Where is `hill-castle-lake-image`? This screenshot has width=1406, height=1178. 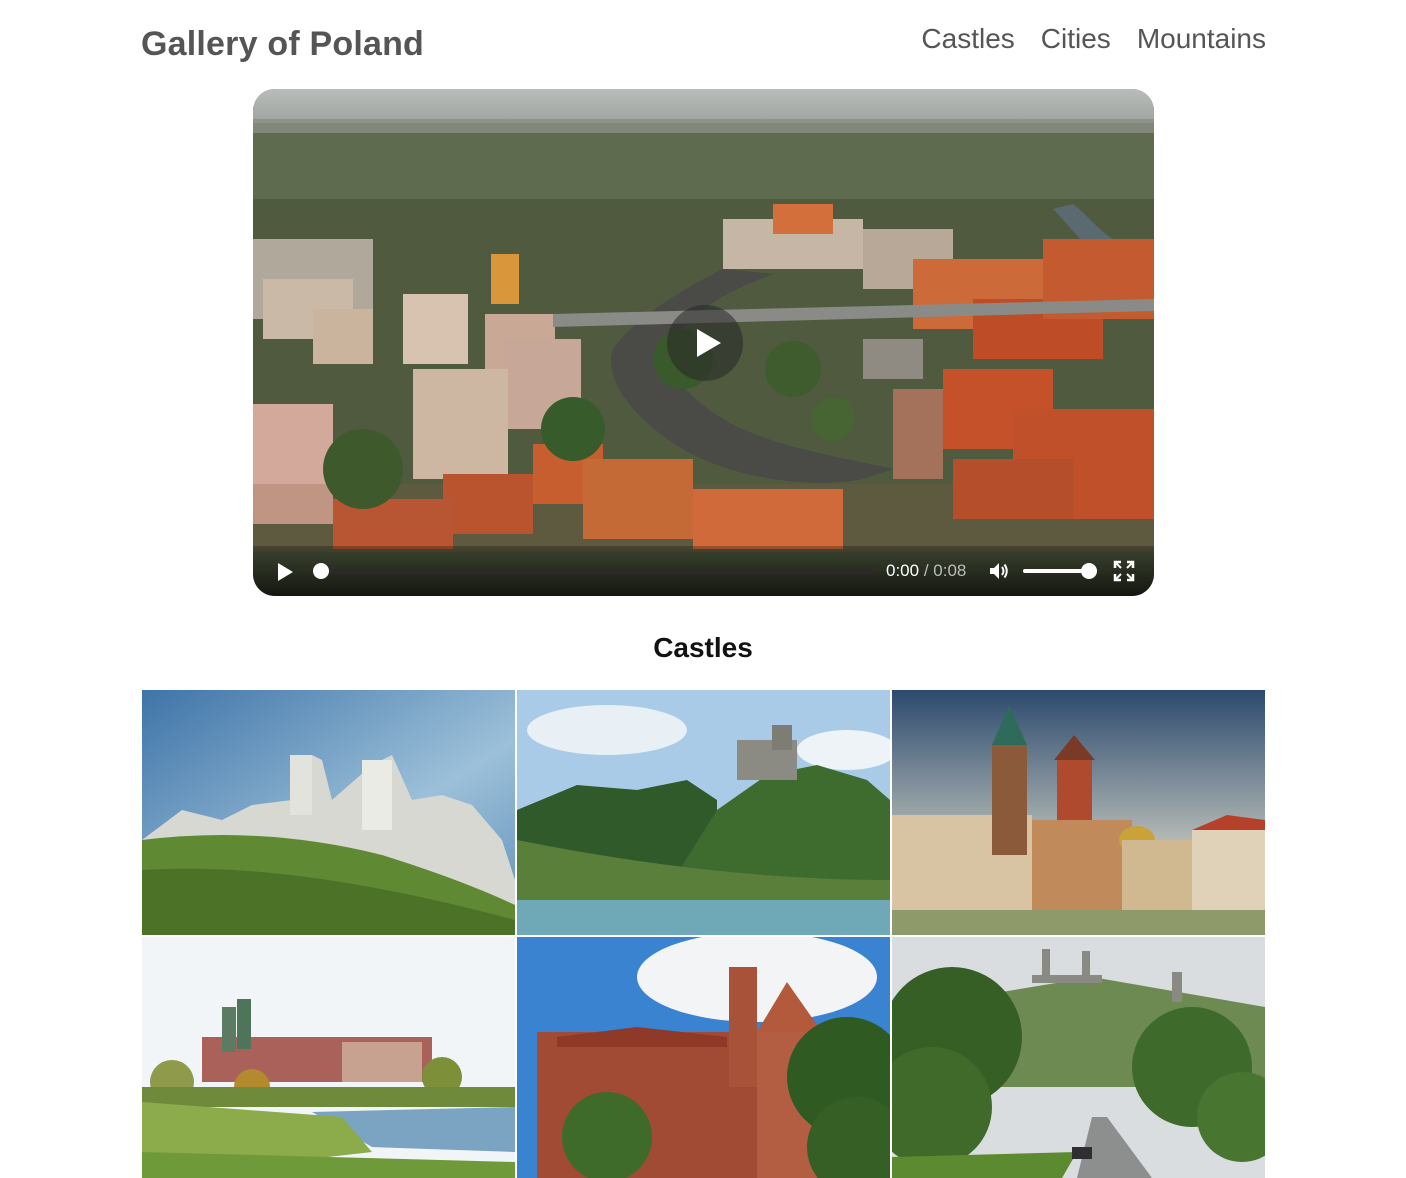 hill-castle-lake-image is located at coordinates (703, 812).